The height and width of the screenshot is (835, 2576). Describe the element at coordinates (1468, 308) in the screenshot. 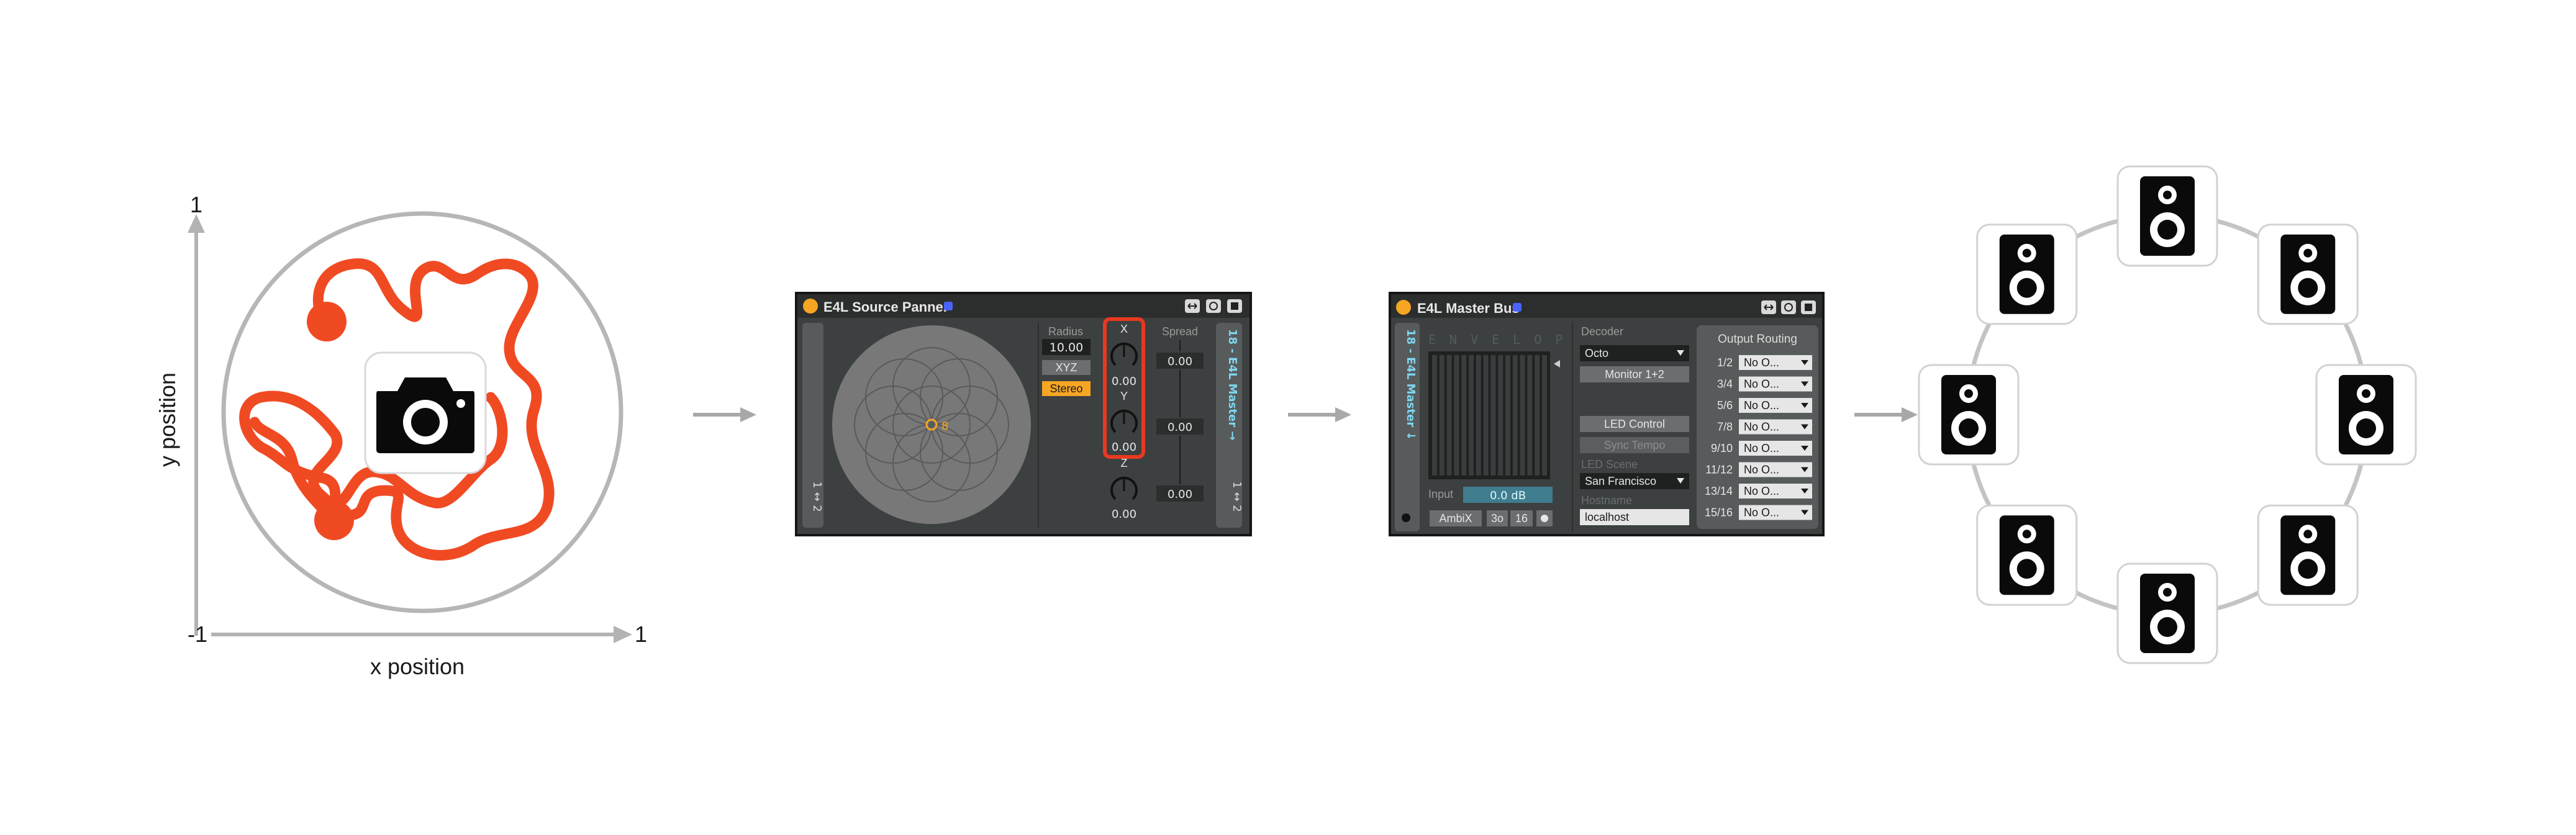

I see `master-title: E4L Master Bus` at that location.